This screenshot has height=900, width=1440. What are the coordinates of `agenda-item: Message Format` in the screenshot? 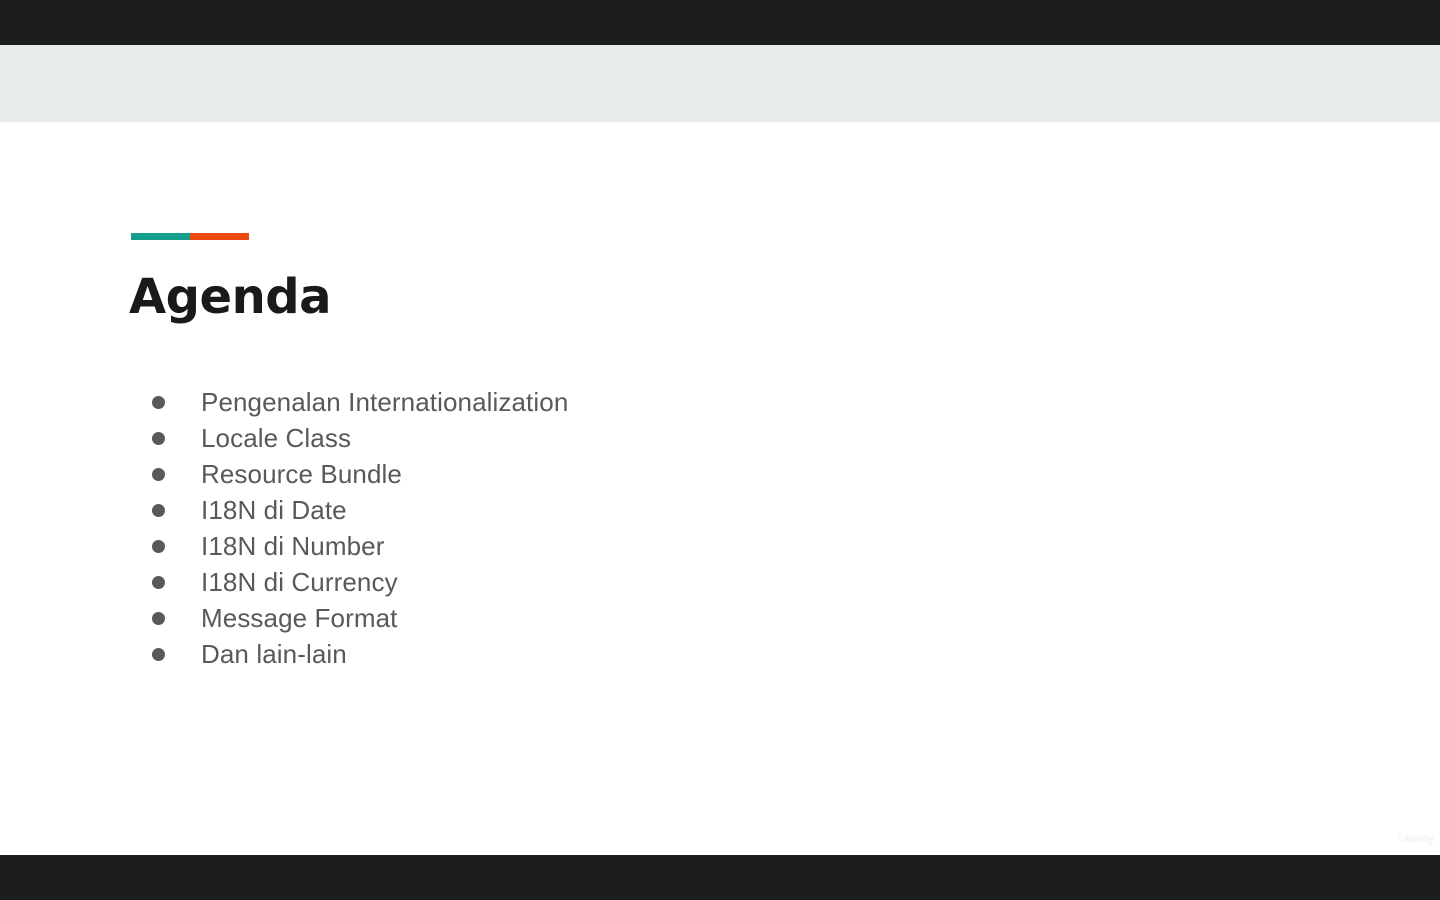 It's located at (359, 618).